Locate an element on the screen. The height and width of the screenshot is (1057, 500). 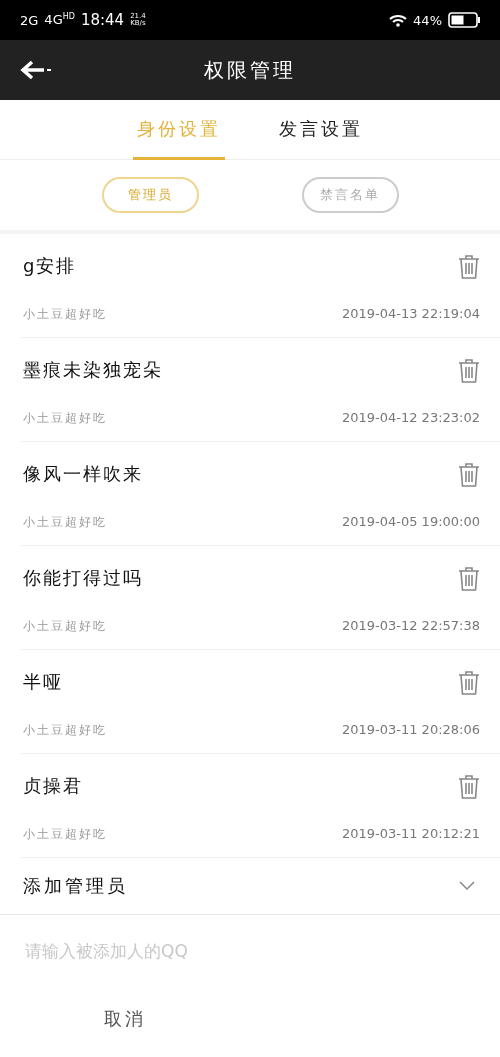
member-name: g安排 is located at coordinates (50, 266).